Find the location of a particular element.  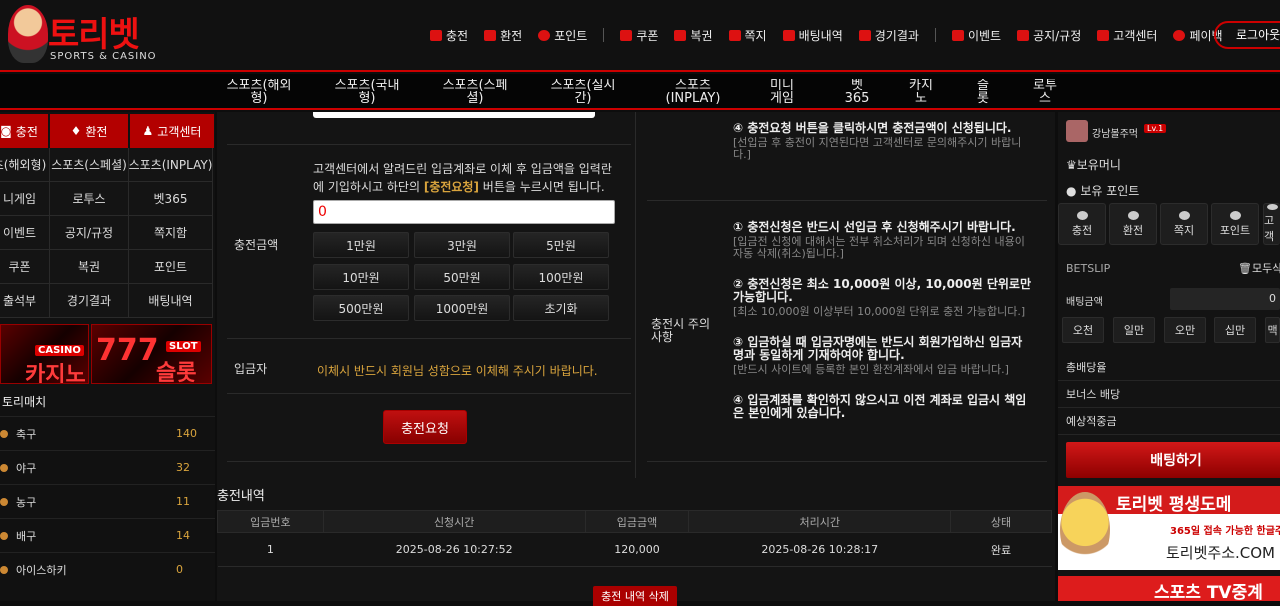

sidebar-item-minigame: 니게임 is located at coordinates (25, 199).